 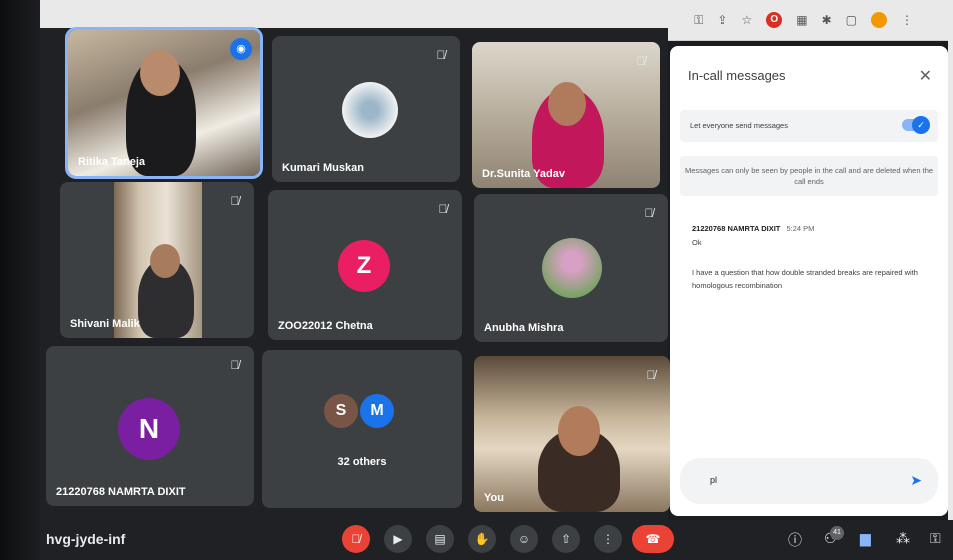 I want to click on speaking-indicator-icon: ◉, so click(x=241, y=49).